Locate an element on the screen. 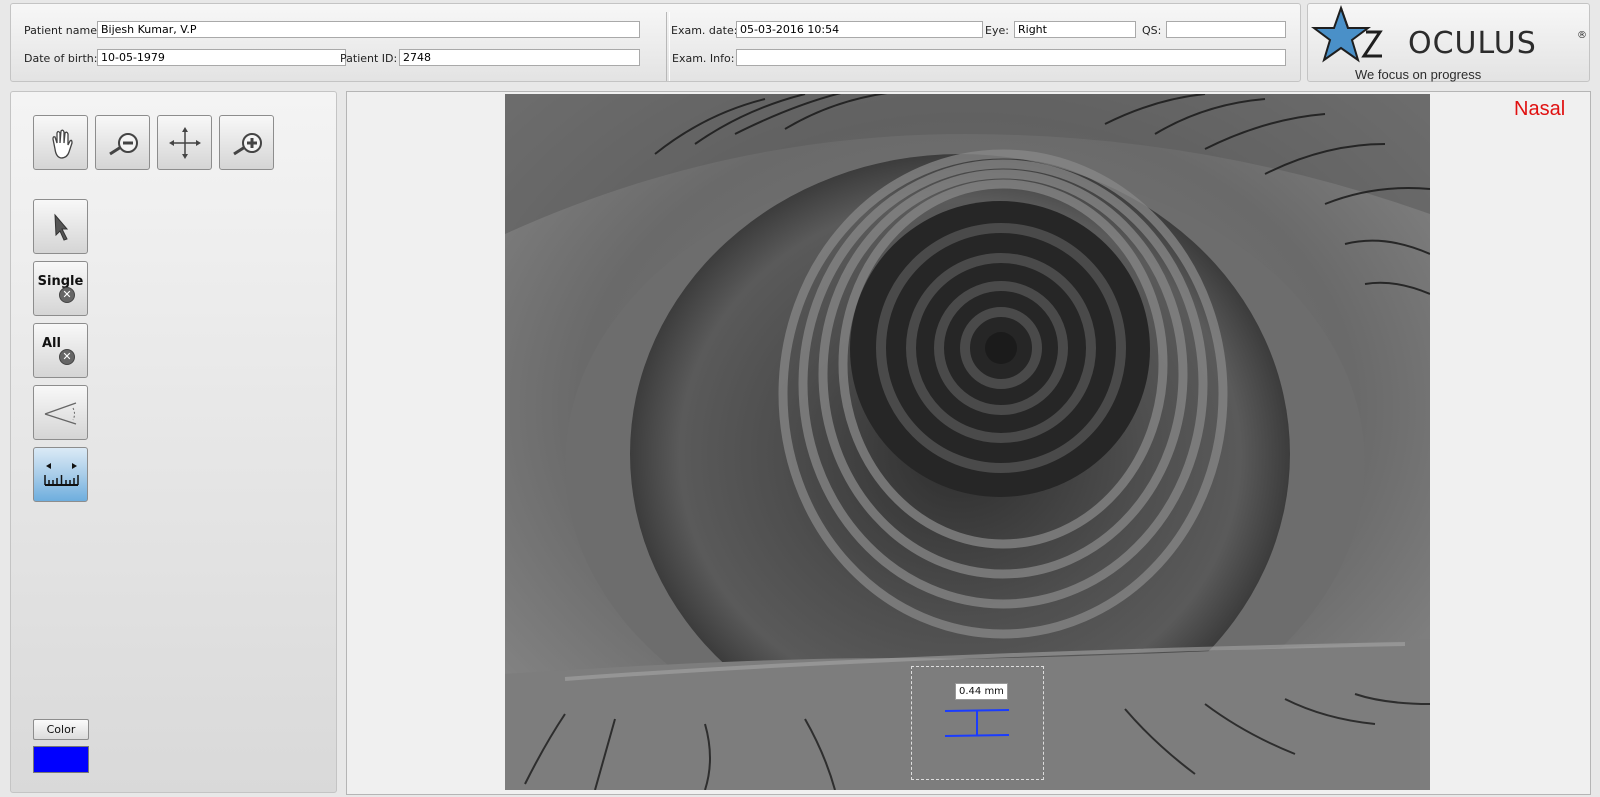 The width and height of the screenshot is (1600, 797). qs-field is located at coordinates (1226, 29).